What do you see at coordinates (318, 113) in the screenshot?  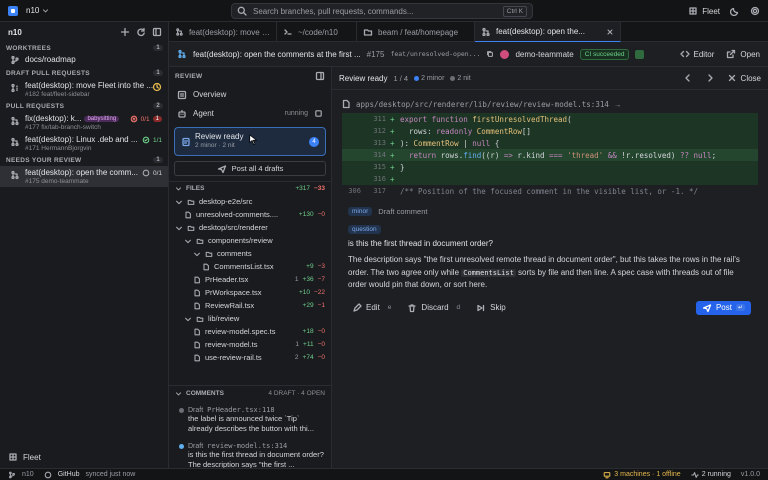 I see `stop-icon` at bounding box center [318, 113].